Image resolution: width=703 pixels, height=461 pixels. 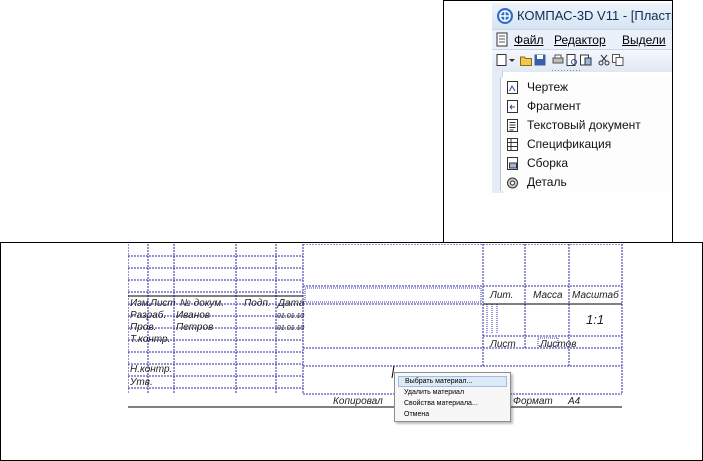 What do you see at coordinates (193, 315) in the screenshot?
I see `developer-name: Иванов` at bounding box center [193, 315].